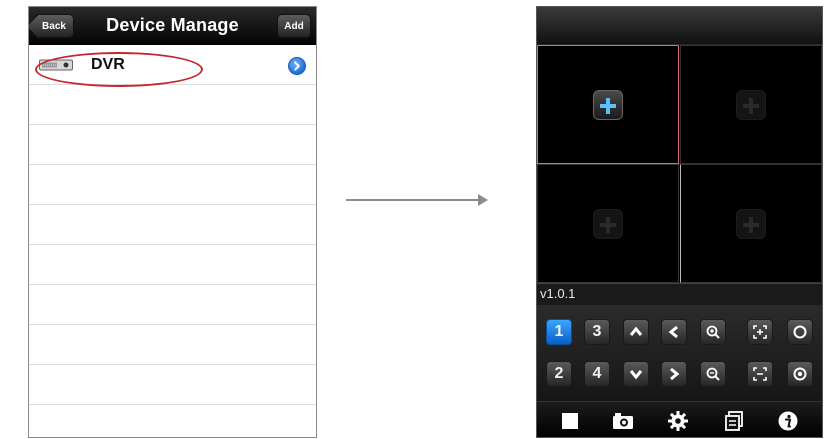  I want to click on zoom-out-icon, so click(713, 374).